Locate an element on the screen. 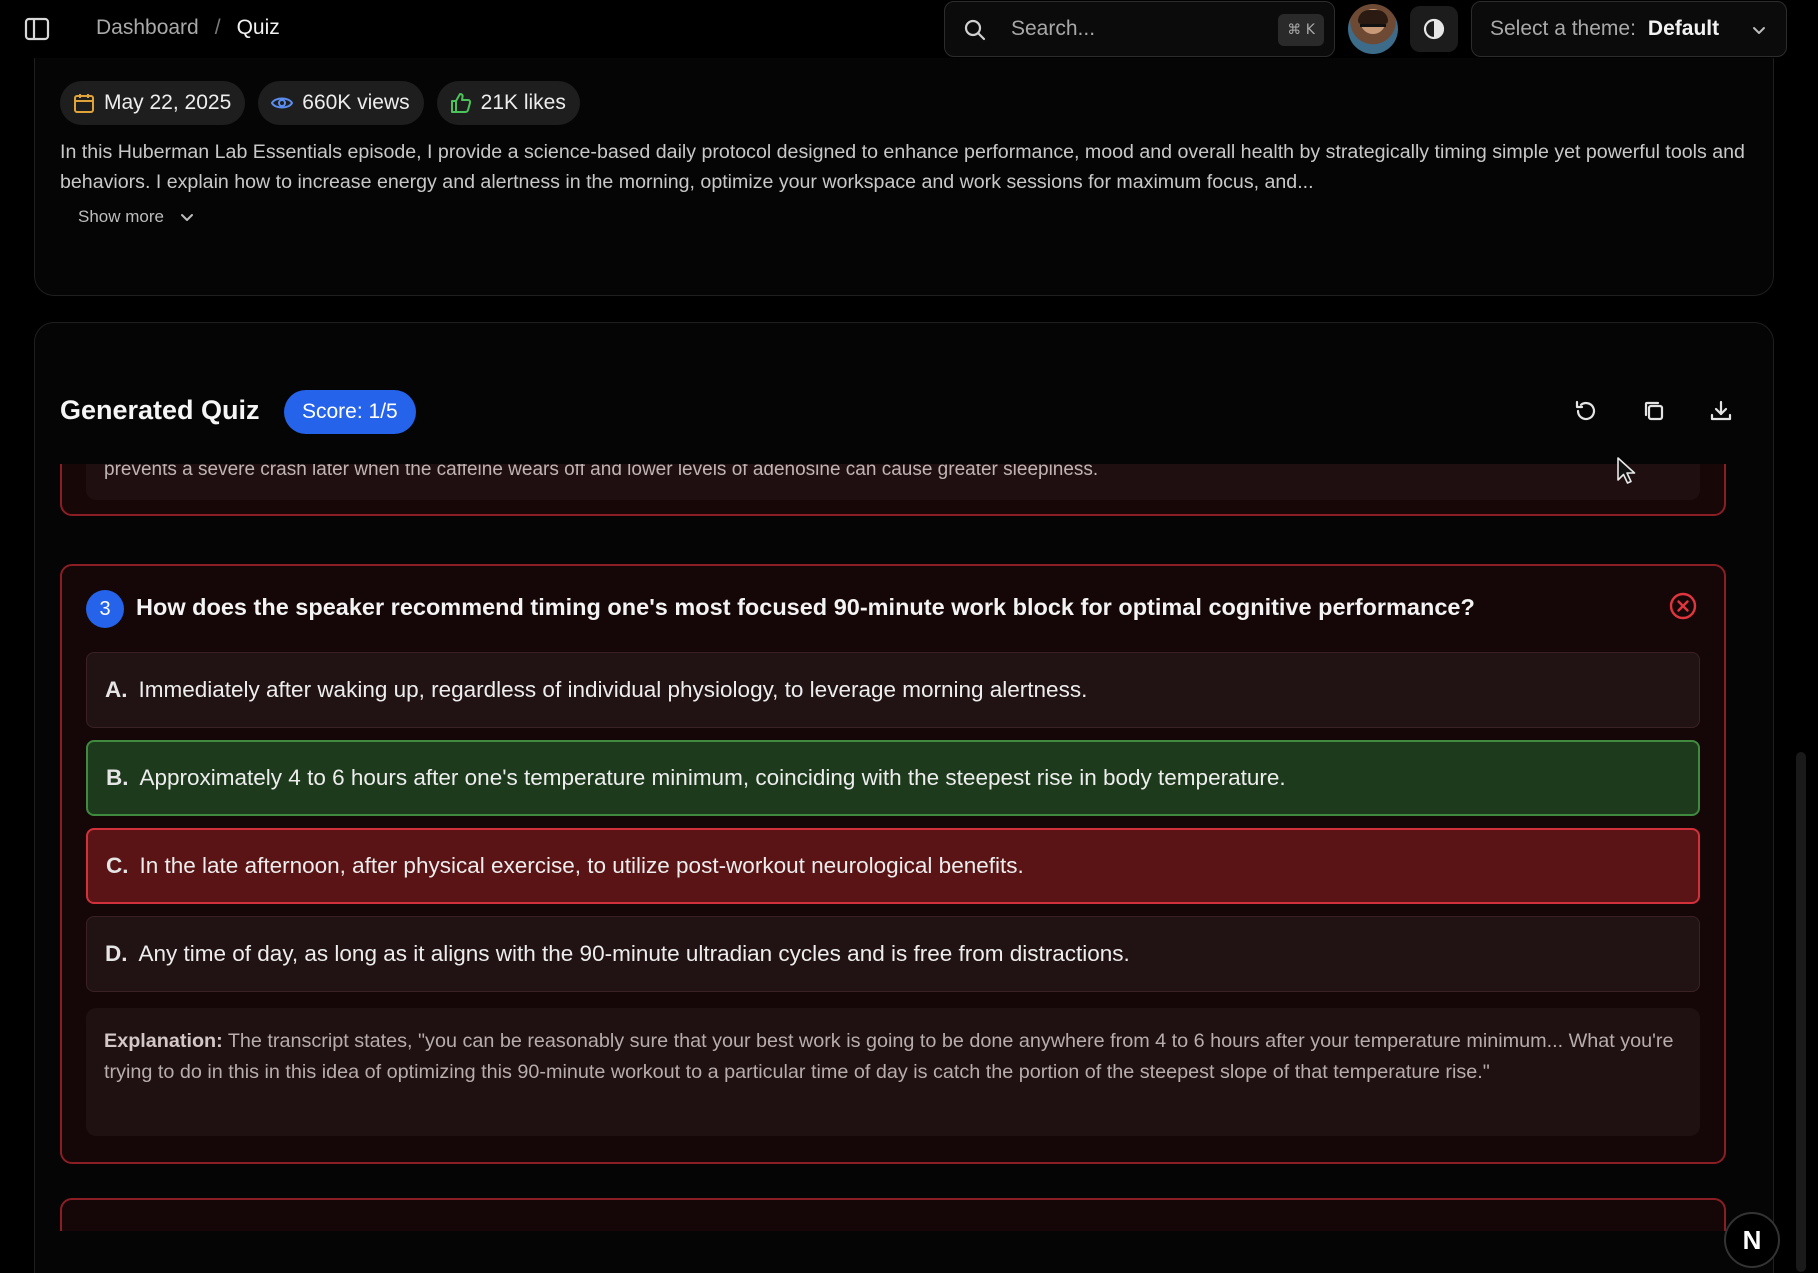  theme-select-label: Select a theme: is located at coordinates (1563, 28).